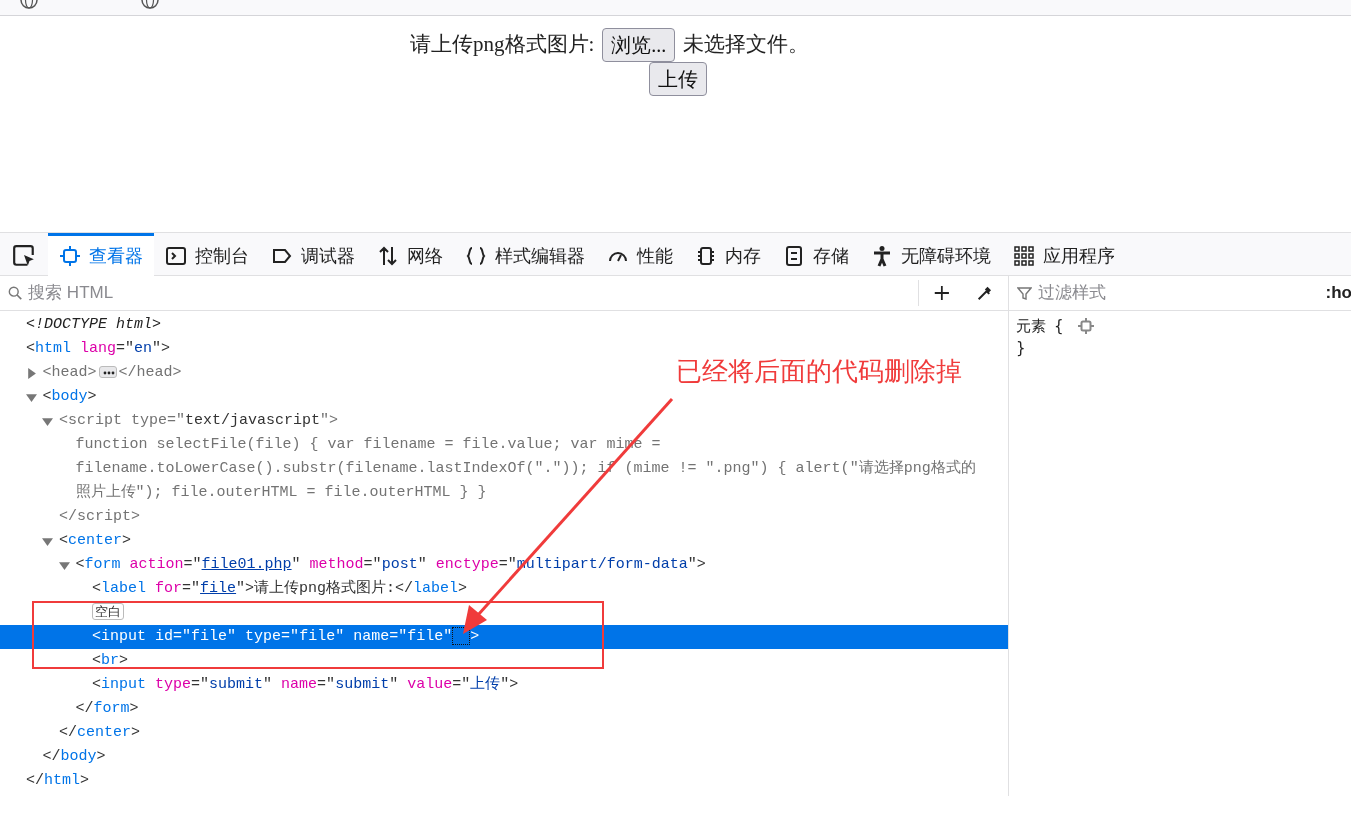 The image size is (1351, 831). I want to click on devtools-tab: 内存, so click(728, 254).